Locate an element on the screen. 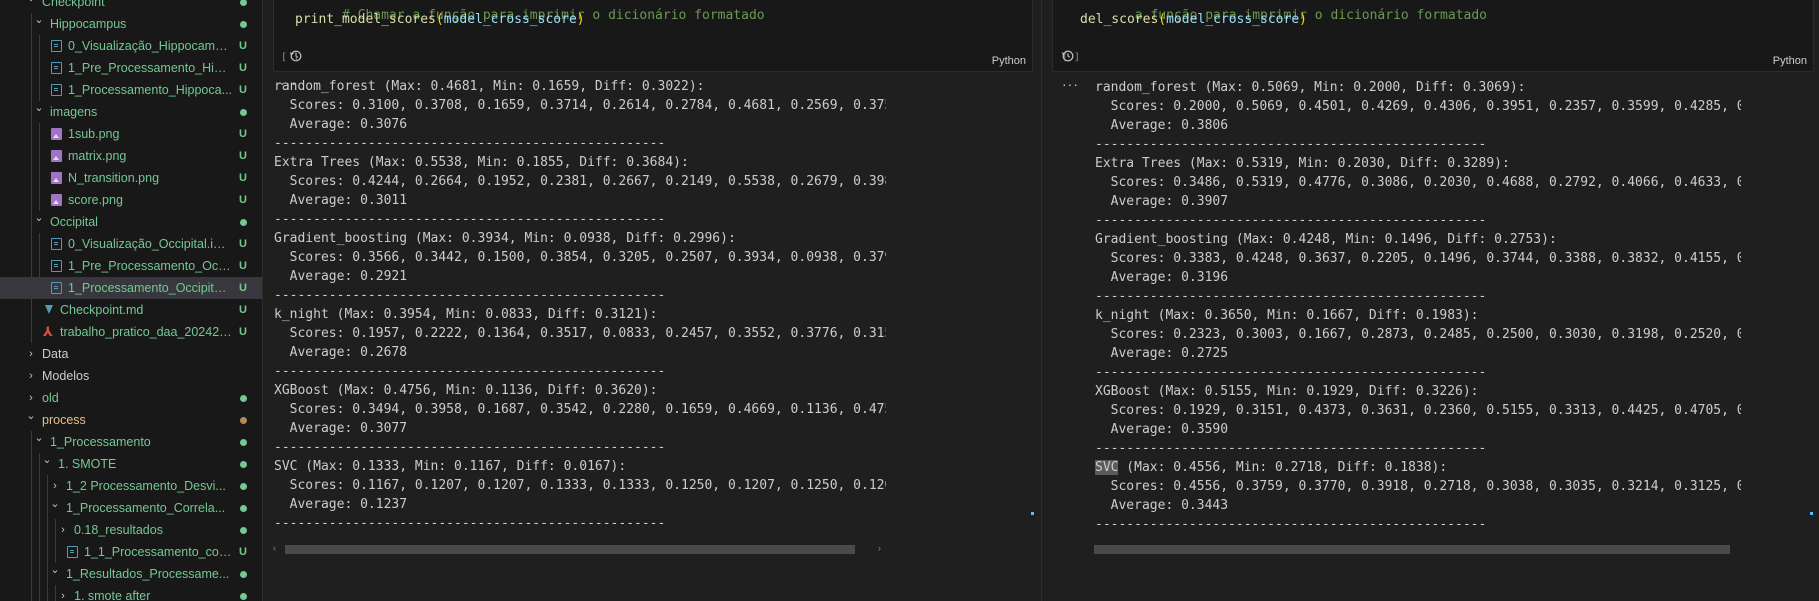 Image resolution: width=1819 pixels, height=601 pixels. tree-folder: › Modelos is located at coordinates (131, 376).